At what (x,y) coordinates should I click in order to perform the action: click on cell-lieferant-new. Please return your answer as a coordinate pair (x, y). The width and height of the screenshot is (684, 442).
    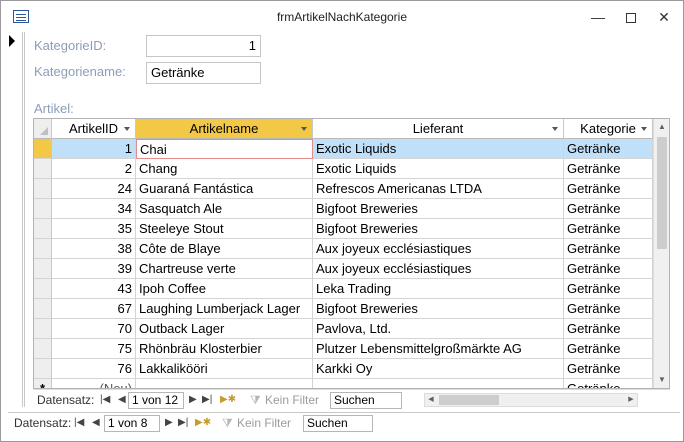
    Looking at the image, I should click on (438, 383).